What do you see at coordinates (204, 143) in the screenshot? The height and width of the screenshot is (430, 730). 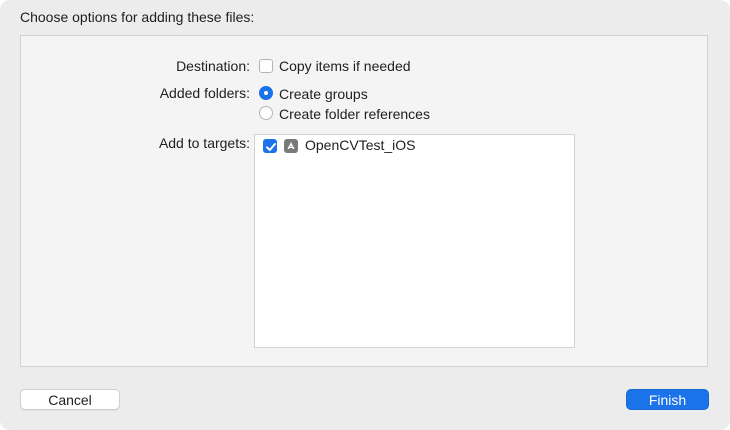 I see `add-to-targets-label: Add to targets:` at bounding box center [204, 143].